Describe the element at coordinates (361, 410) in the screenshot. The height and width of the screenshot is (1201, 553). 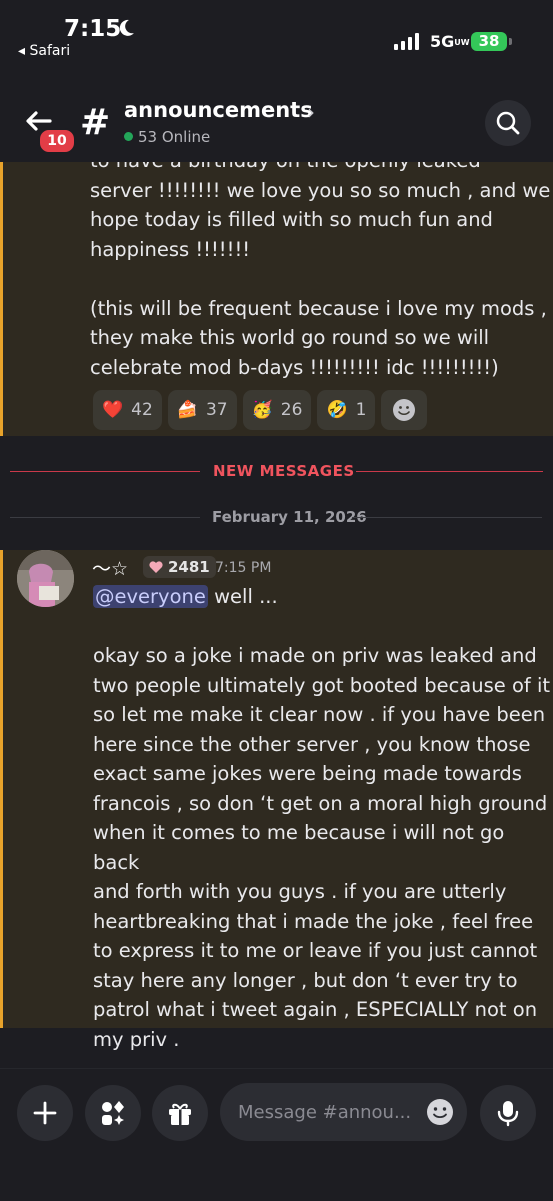
I see `reaction-count: 1` at that location.